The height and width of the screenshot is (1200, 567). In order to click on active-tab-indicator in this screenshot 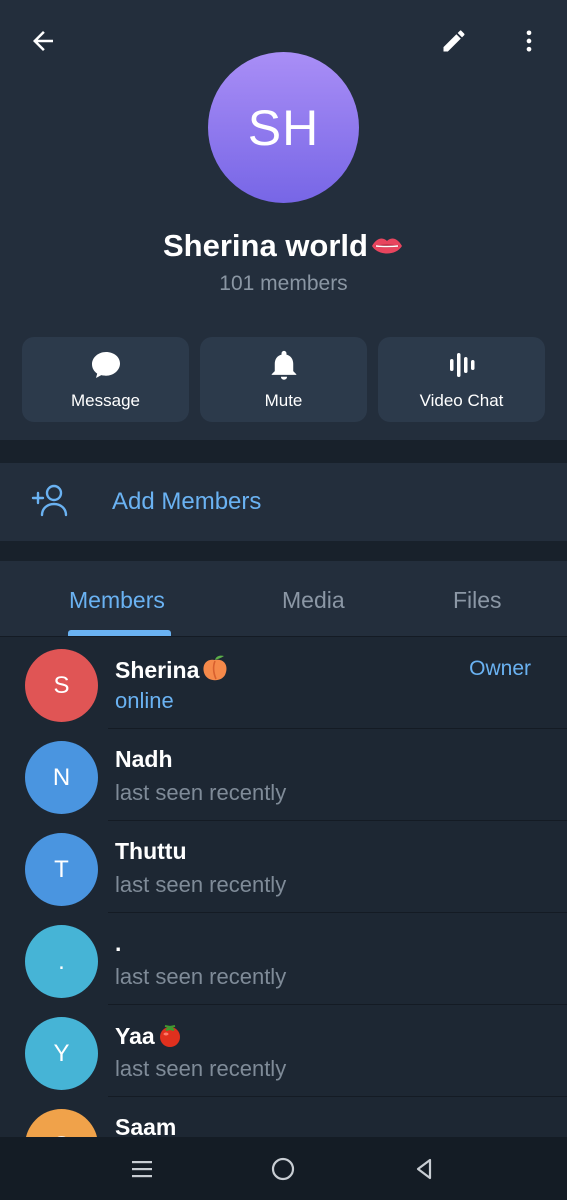, I will do `click(119, 633)`.